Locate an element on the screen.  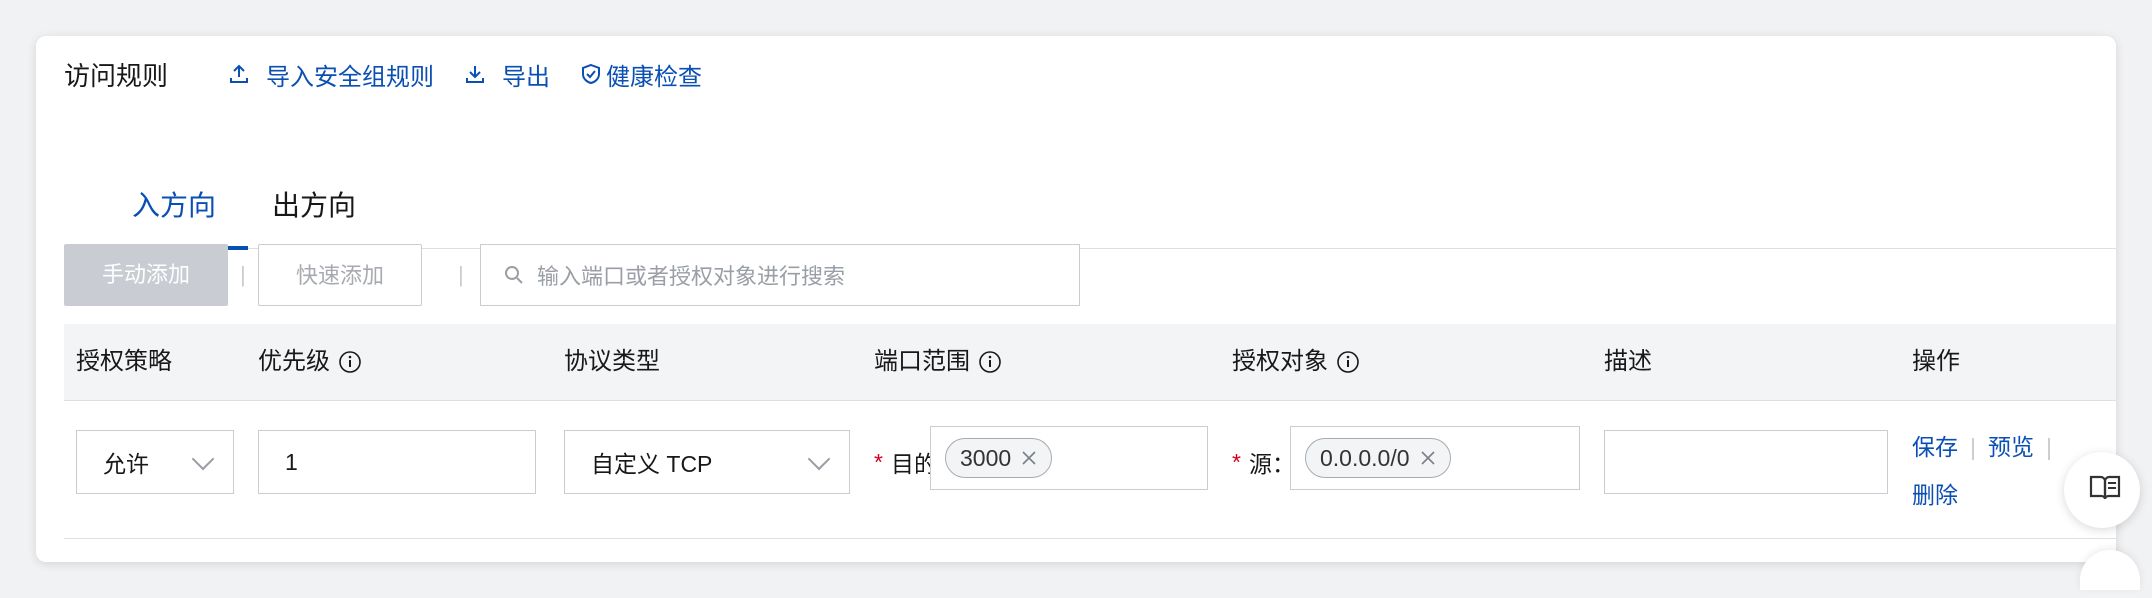
column-header-policy: 授权策略 is located at coordinates (124, 361).